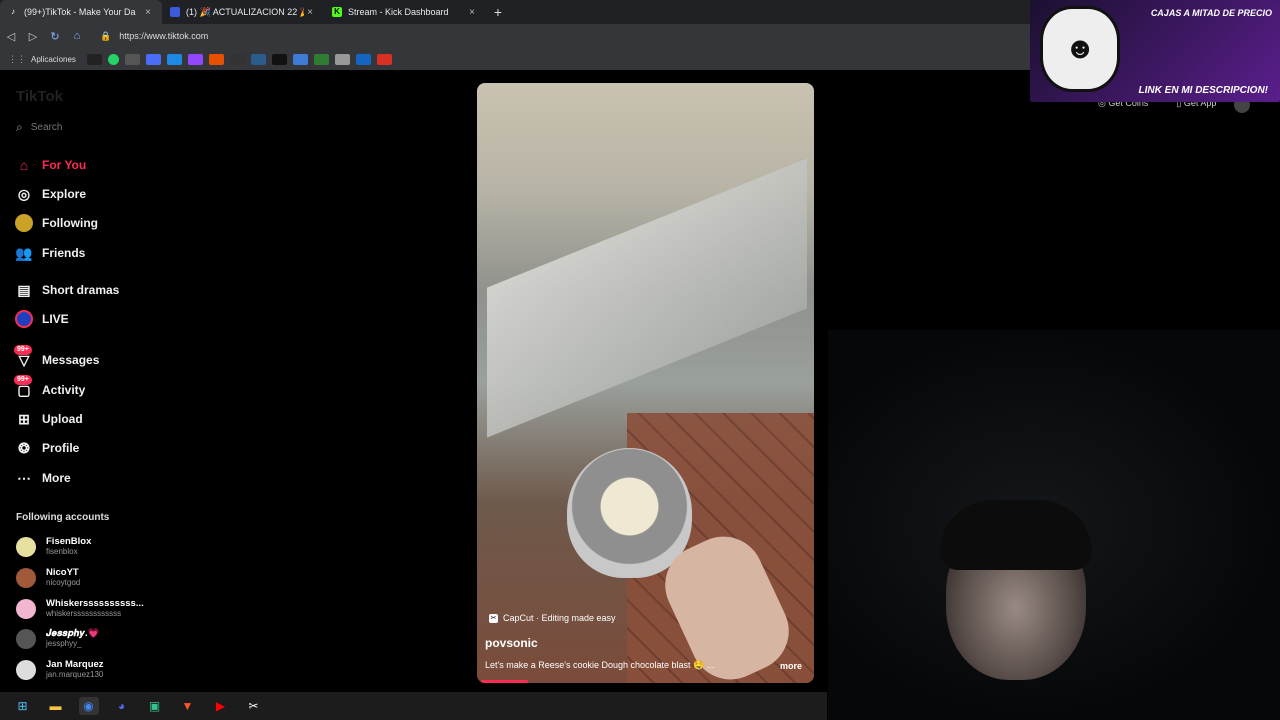 Image resolution: width=1280 pixels, height=720 pixels. I want to click on file-explorer-icon: ▬, so click(56, 706).